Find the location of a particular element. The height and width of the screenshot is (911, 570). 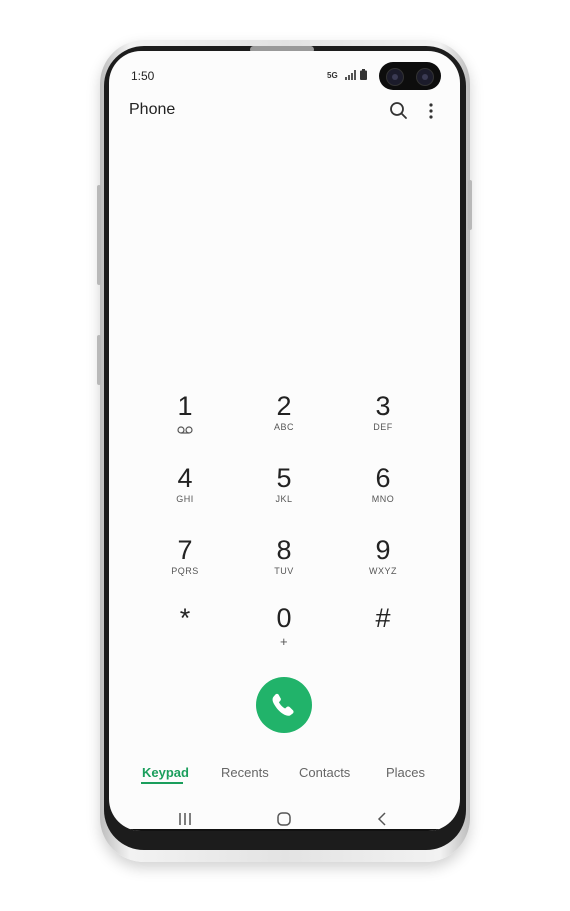

search-icon is located at coordinates (398, 110).